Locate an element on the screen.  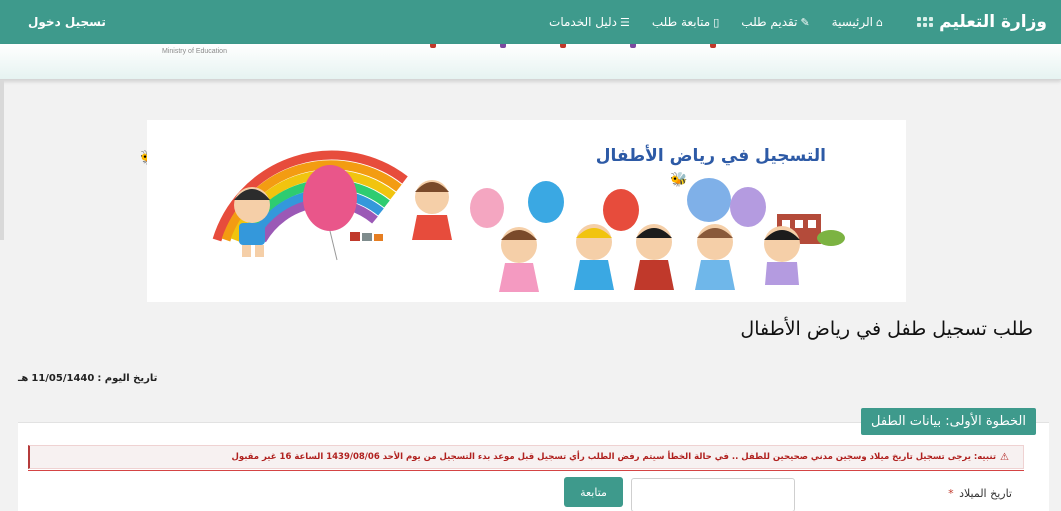
nav-guide-label: دليل الخدمات is located at coordinates (583, 22).